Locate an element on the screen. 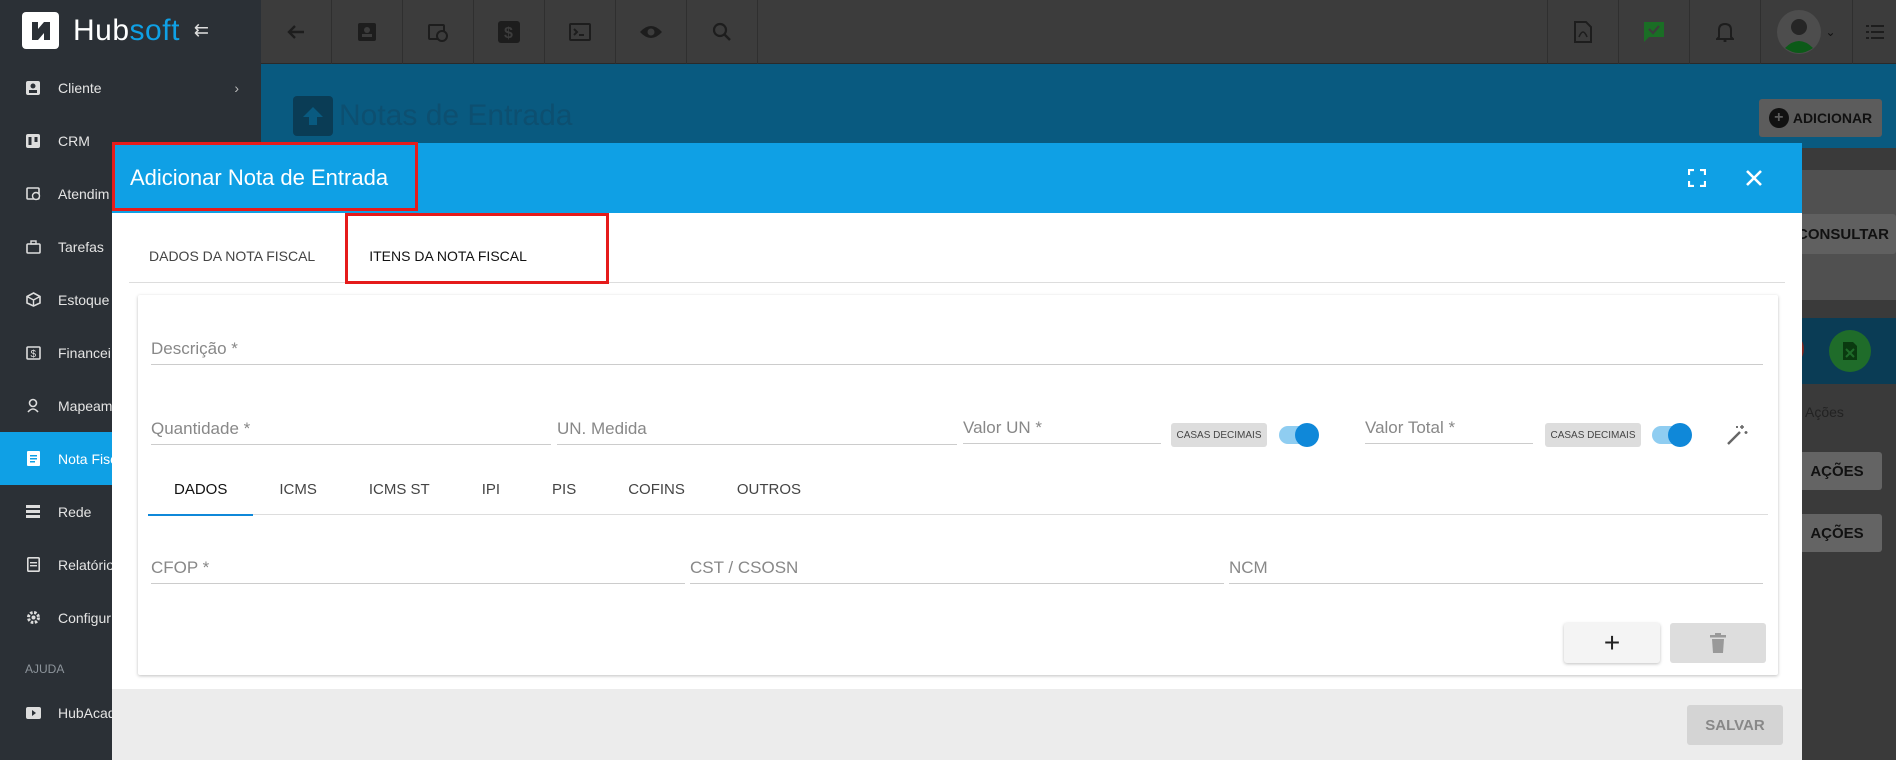 The image size is (1896, 760). tasks-check-button is located at coordinates (1653, 32).